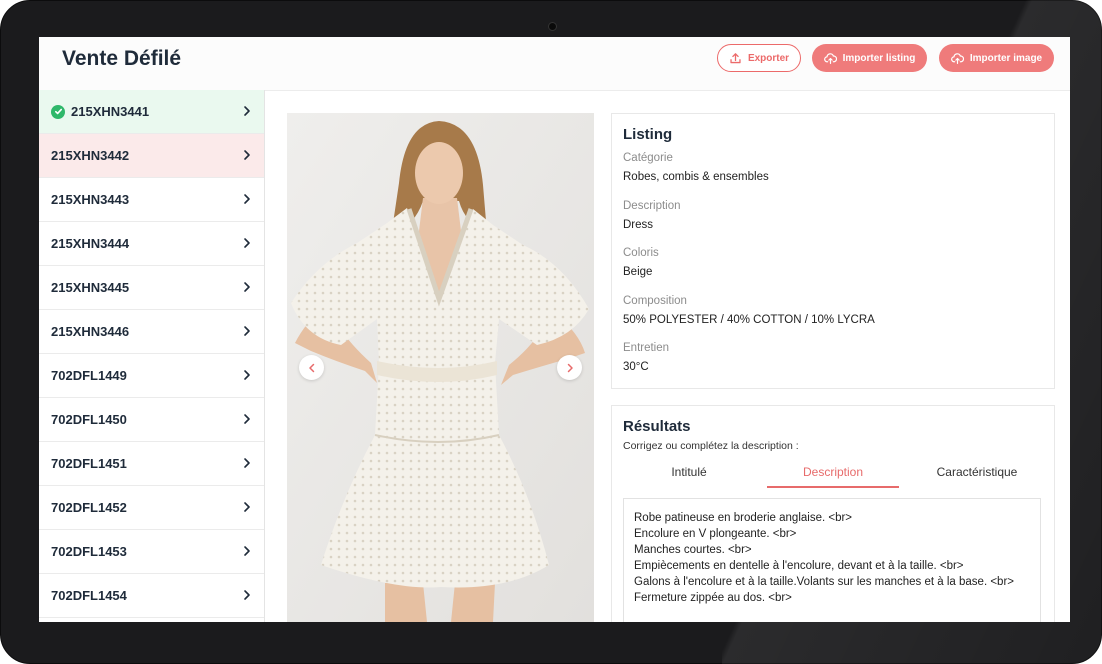 The width and height of the screenshot is (1102, 664). What do you see at coordinates (652, 206) in the screenshot?
I see `field-label-description: Description` at bounding box center [652, 206].